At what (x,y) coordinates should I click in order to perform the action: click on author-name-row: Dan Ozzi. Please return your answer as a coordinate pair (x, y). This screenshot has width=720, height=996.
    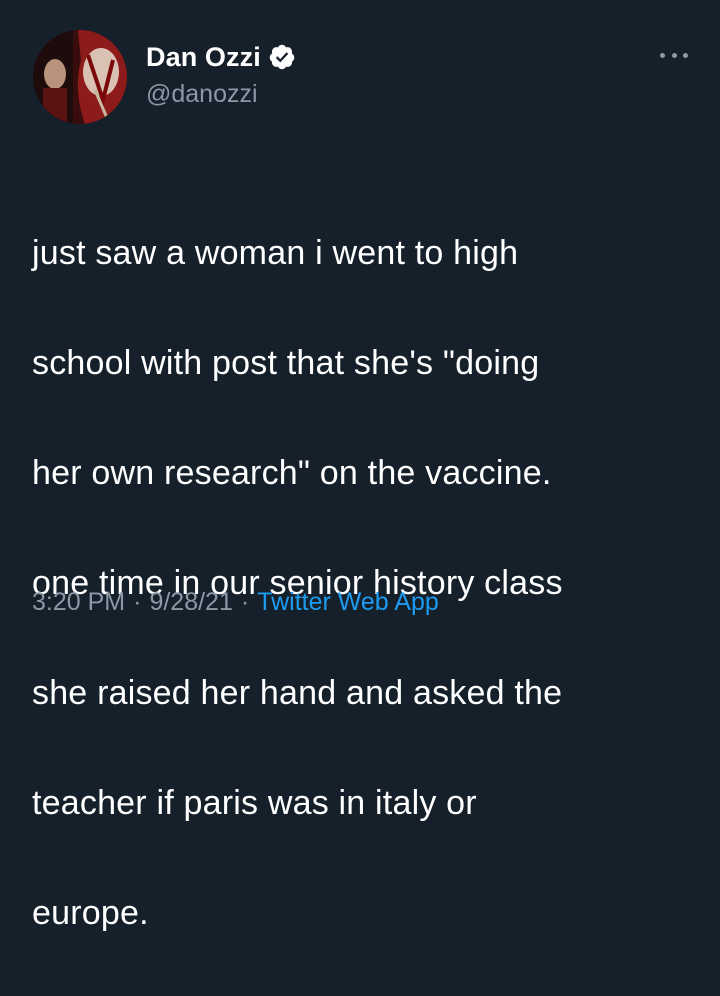
    Looking at the image, I should click on (221, 57).